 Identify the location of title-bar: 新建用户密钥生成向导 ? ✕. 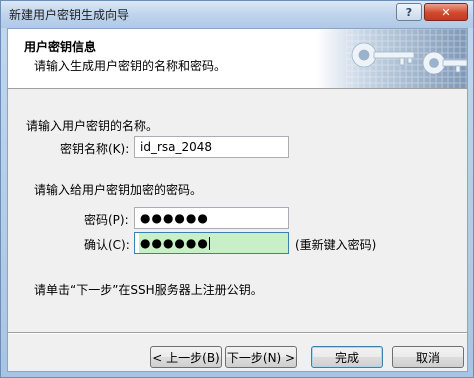
(237, 14).